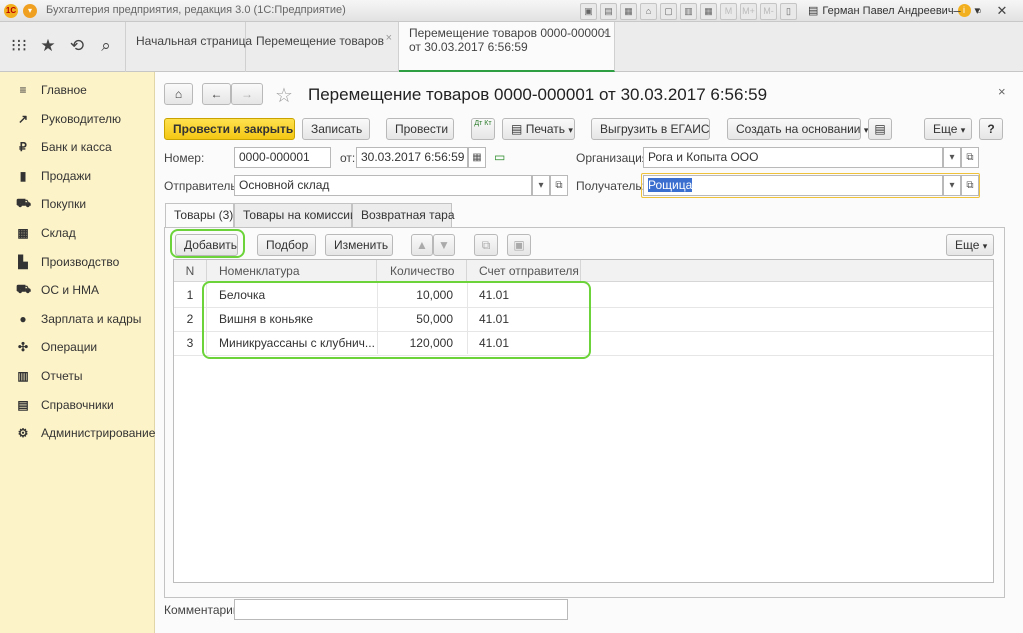 This screenshot has height=633, width=1023. I want to click on sidebar-item: ⛟ ОС и НМА, so click(57, 290).